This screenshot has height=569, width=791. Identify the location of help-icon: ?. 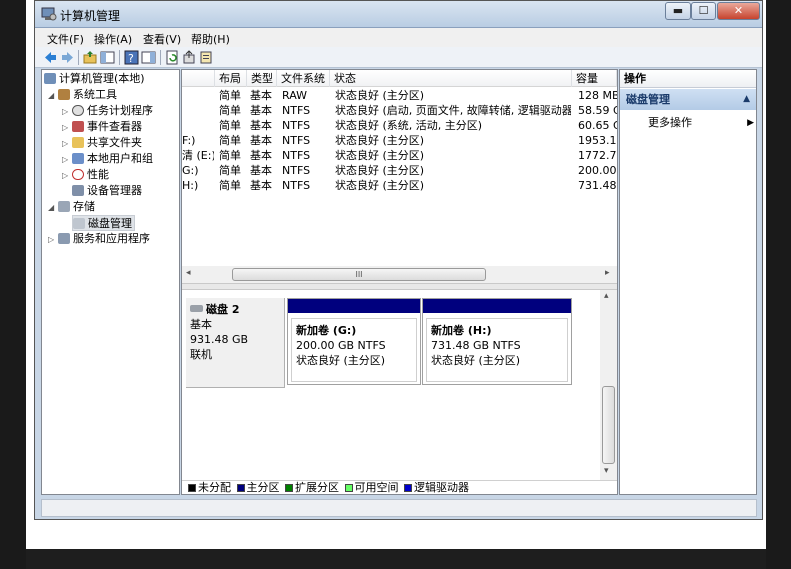
(131, 57).